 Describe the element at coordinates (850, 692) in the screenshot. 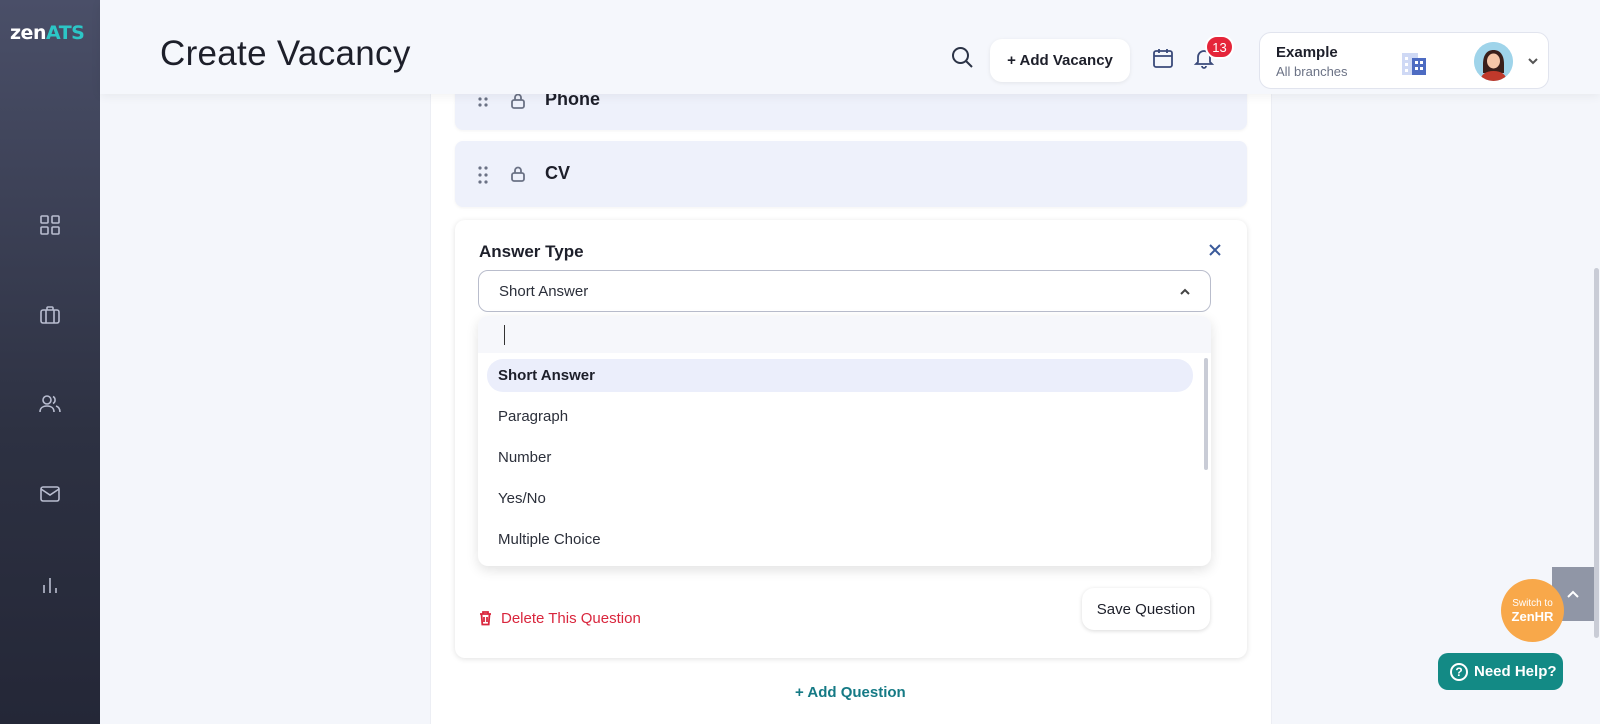

I see `add-question-button: + Add Question` at that location.